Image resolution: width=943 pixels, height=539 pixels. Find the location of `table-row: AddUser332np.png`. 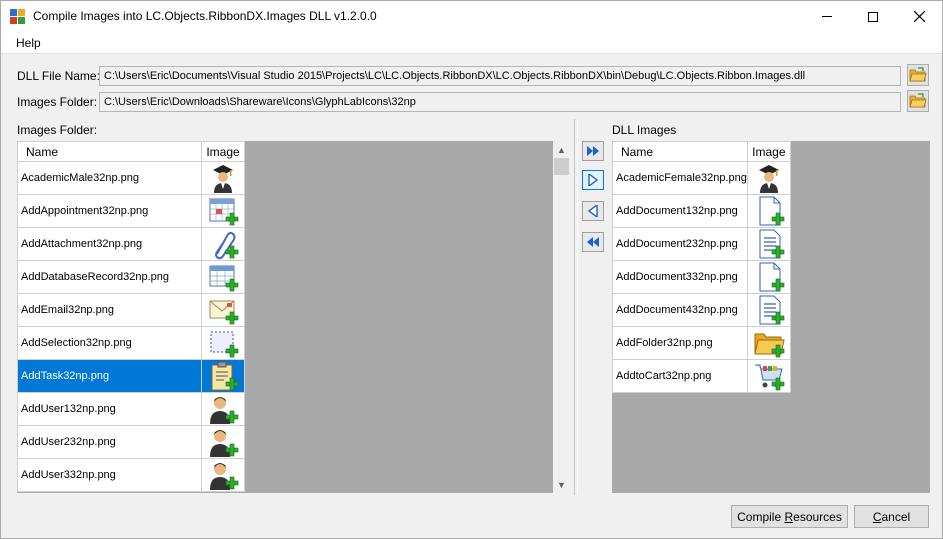

table-row: AddUser332np.png is located at coordinates (131, 475).